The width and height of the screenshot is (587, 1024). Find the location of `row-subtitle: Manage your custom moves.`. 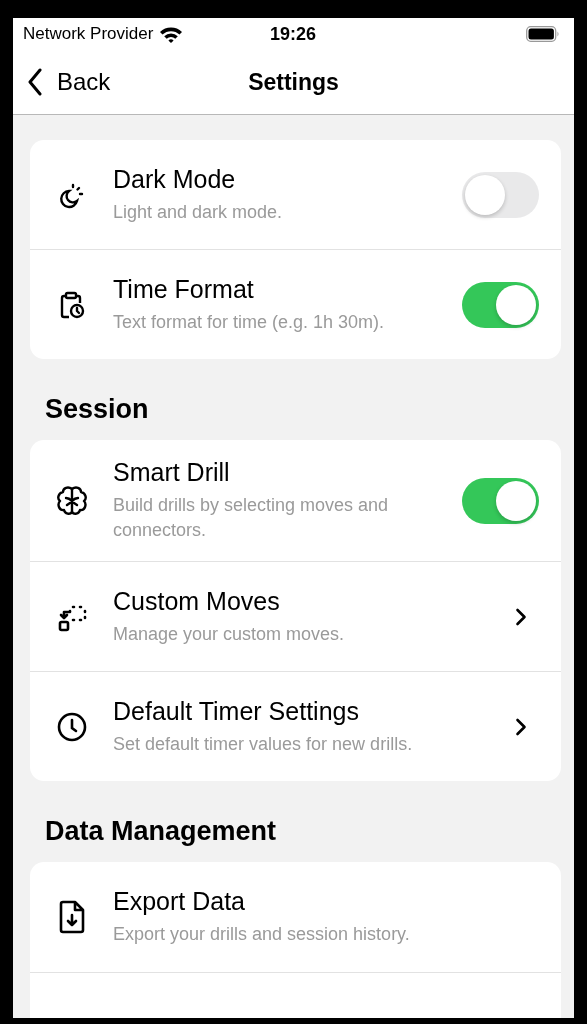

row-subtitle: Manage your custom moves. is located at coordinates (229, 634).